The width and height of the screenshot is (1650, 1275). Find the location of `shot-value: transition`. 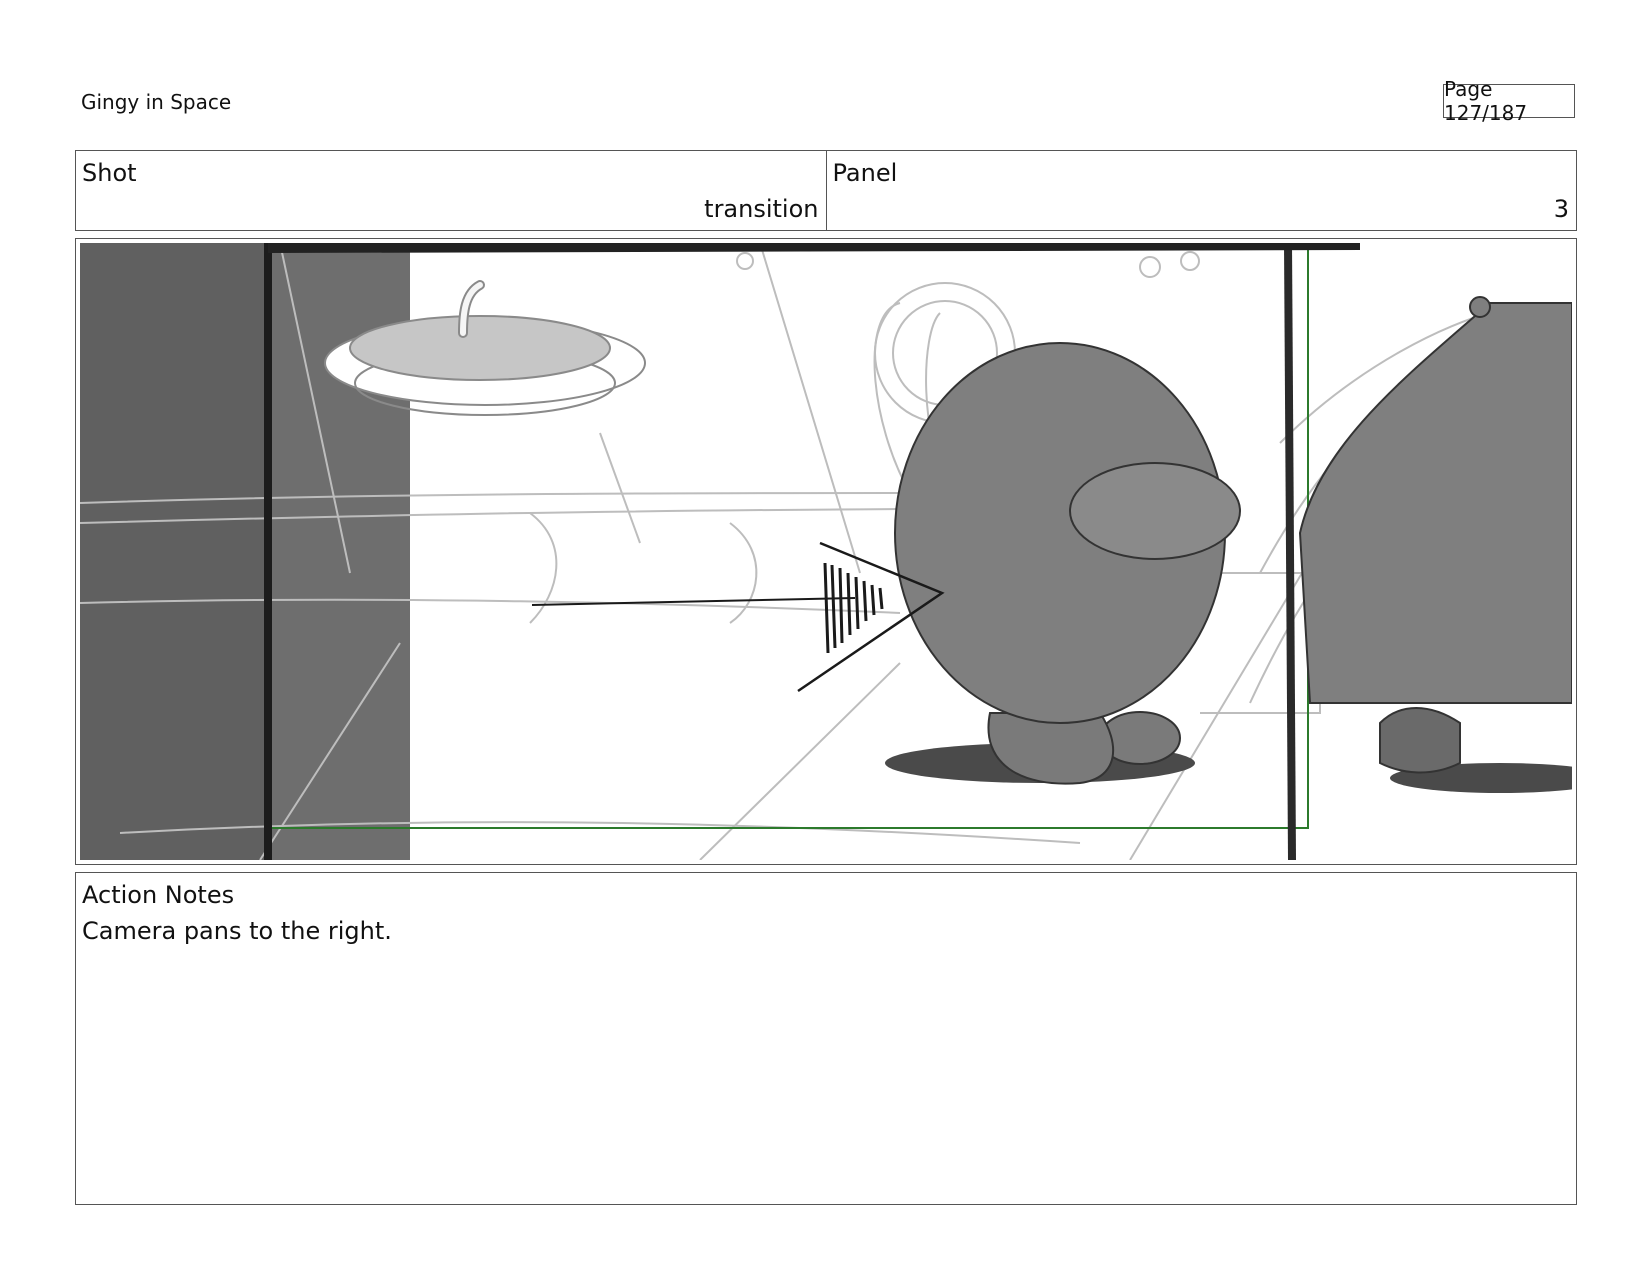

shot-value: transition is located at coordinates (761, 209).